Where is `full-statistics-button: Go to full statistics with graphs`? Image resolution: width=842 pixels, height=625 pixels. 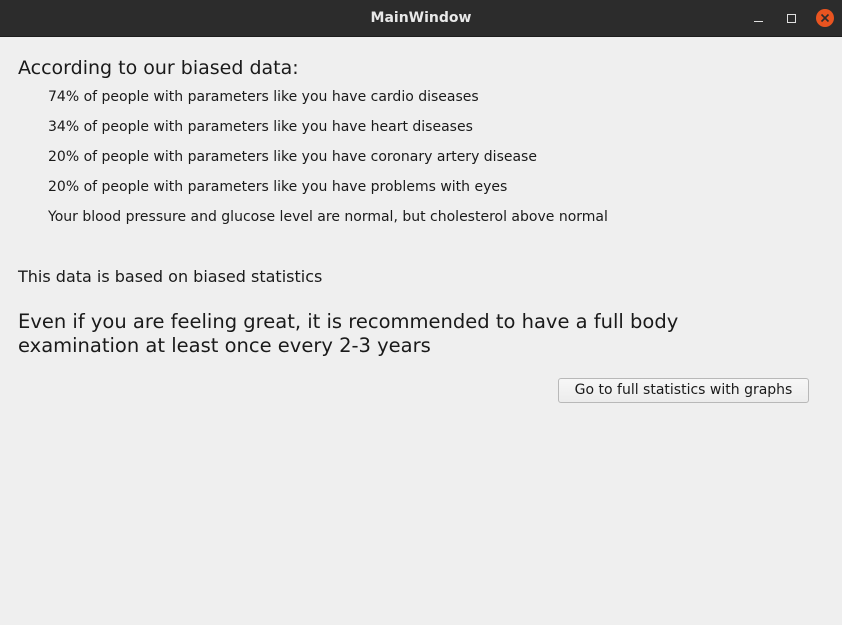 full-statistics-button: Go to full statistics with graphs is located at coordinates (683, 390).